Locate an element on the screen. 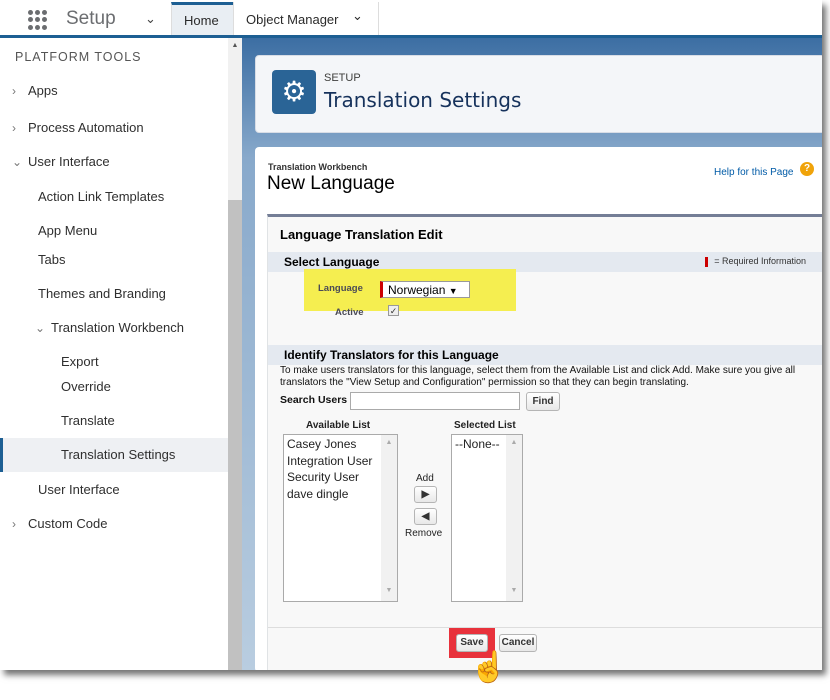 Image resolution: width=830 pixels, height=700 pixels. label: Custom Code is located at coordinates (68, 523).